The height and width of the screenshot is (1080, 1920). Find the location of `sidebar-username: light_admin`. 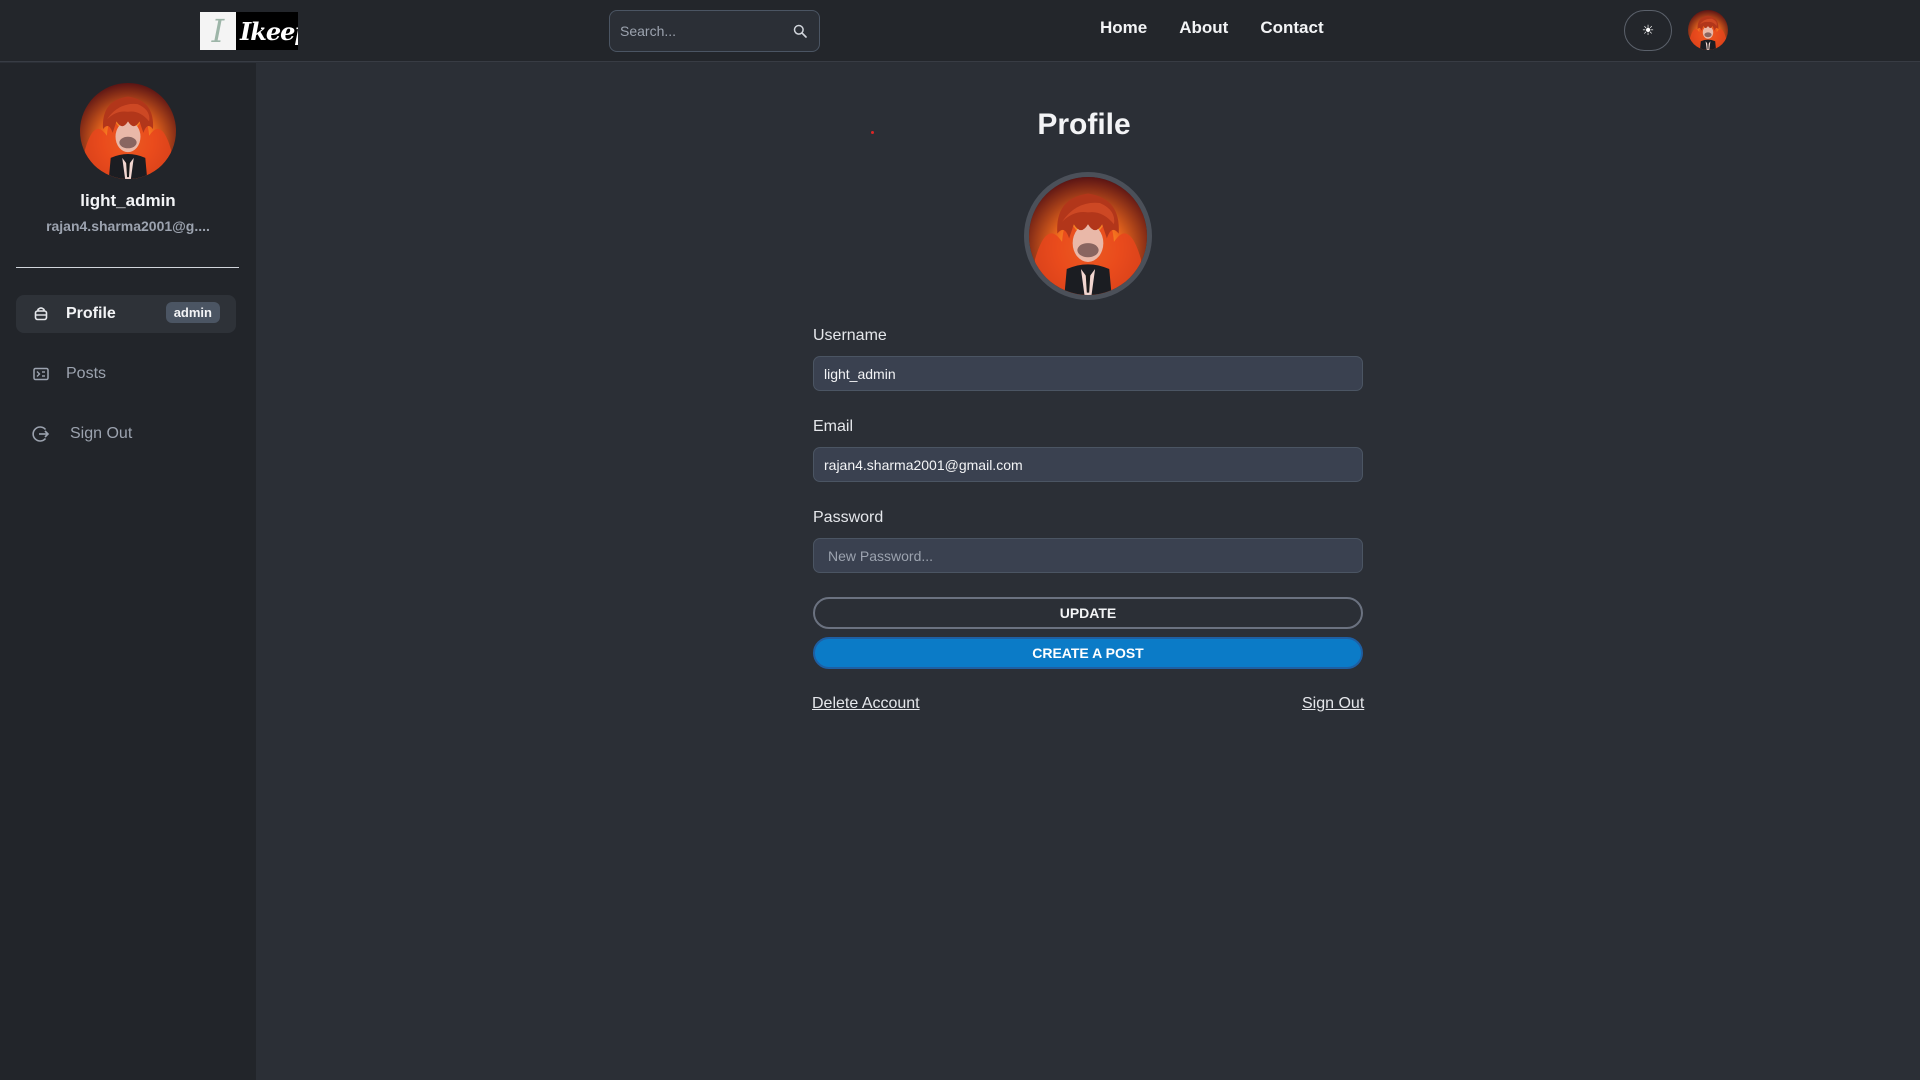

sidebar-username: light_admin is located at coordinates (128, 200).